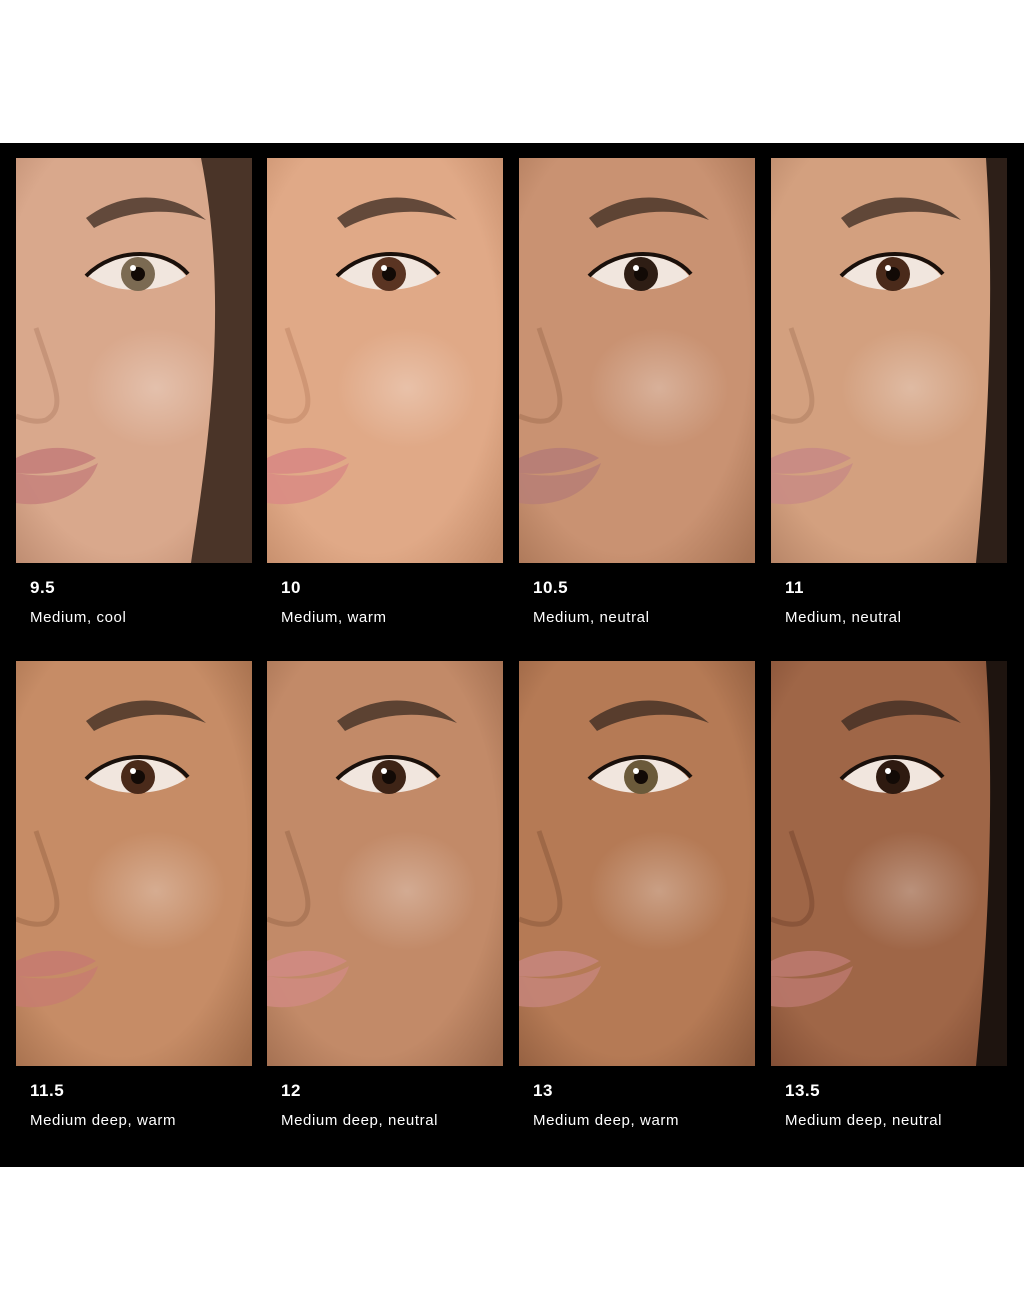  I want to click on shade-tile: 11 Medium, neutral, so click(889, 398).